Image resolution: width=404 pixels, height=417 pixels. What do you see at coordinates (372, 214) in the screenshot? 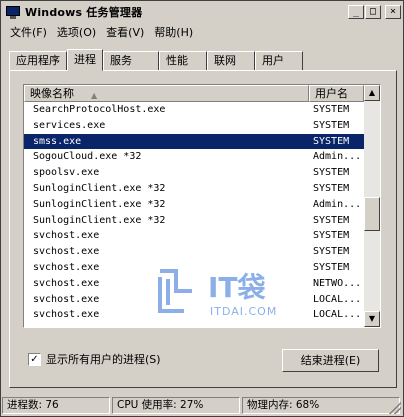
I see `scroll-thumb` at bounding box center [372, 214].